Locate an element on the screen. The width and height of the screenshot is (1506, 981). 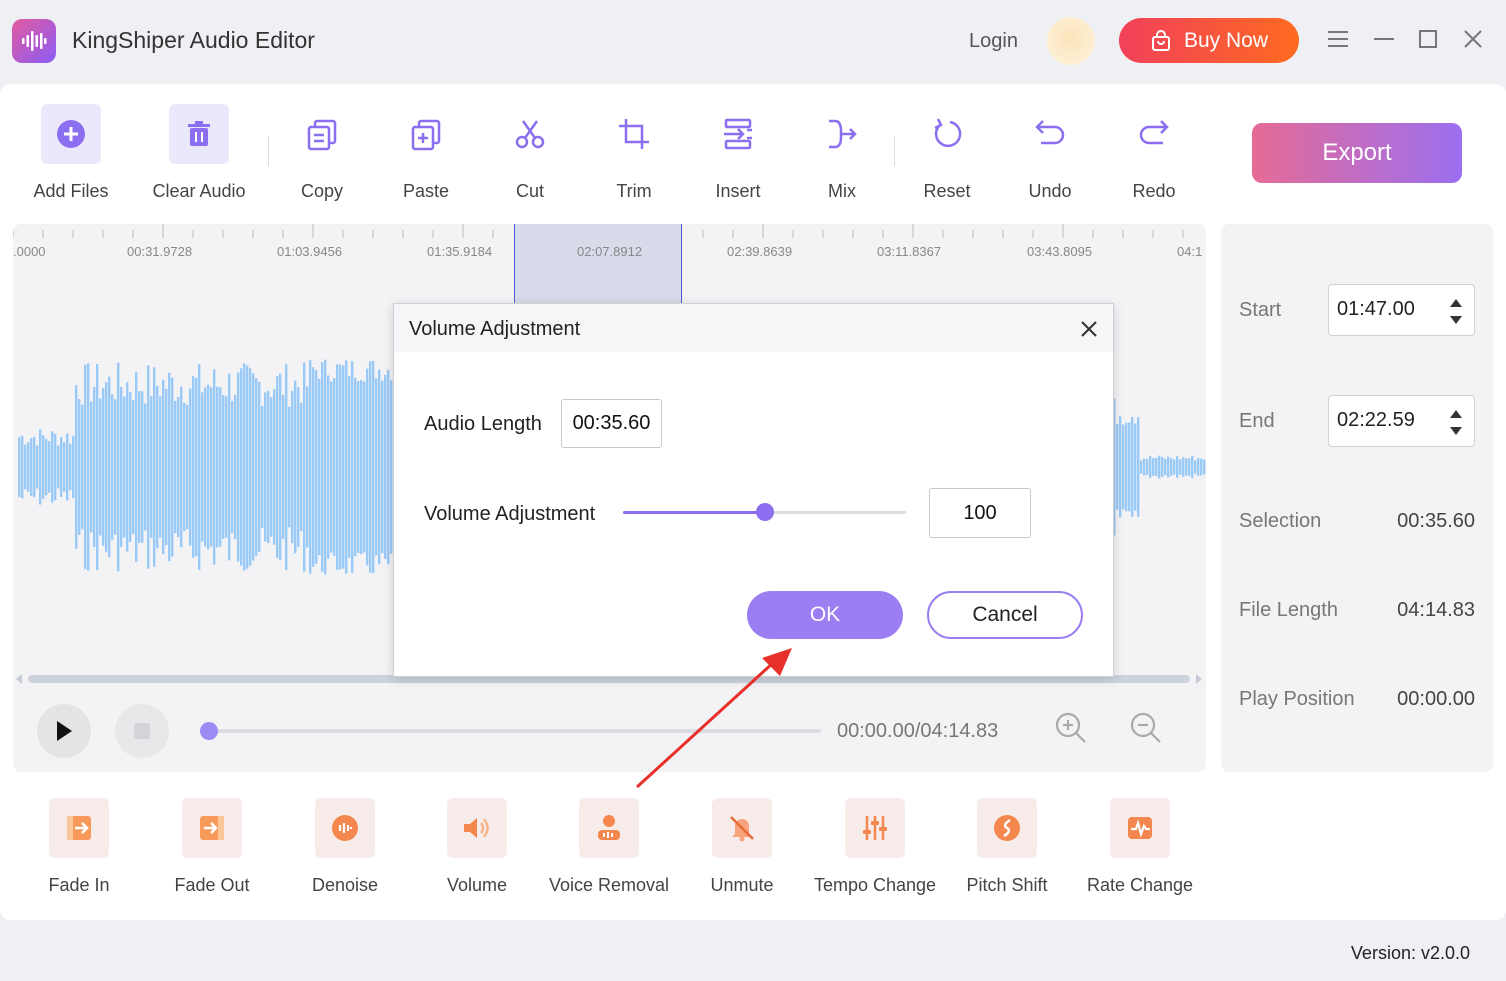
voice-removal-button: Voice Removal is located at coordinates (609, 847).